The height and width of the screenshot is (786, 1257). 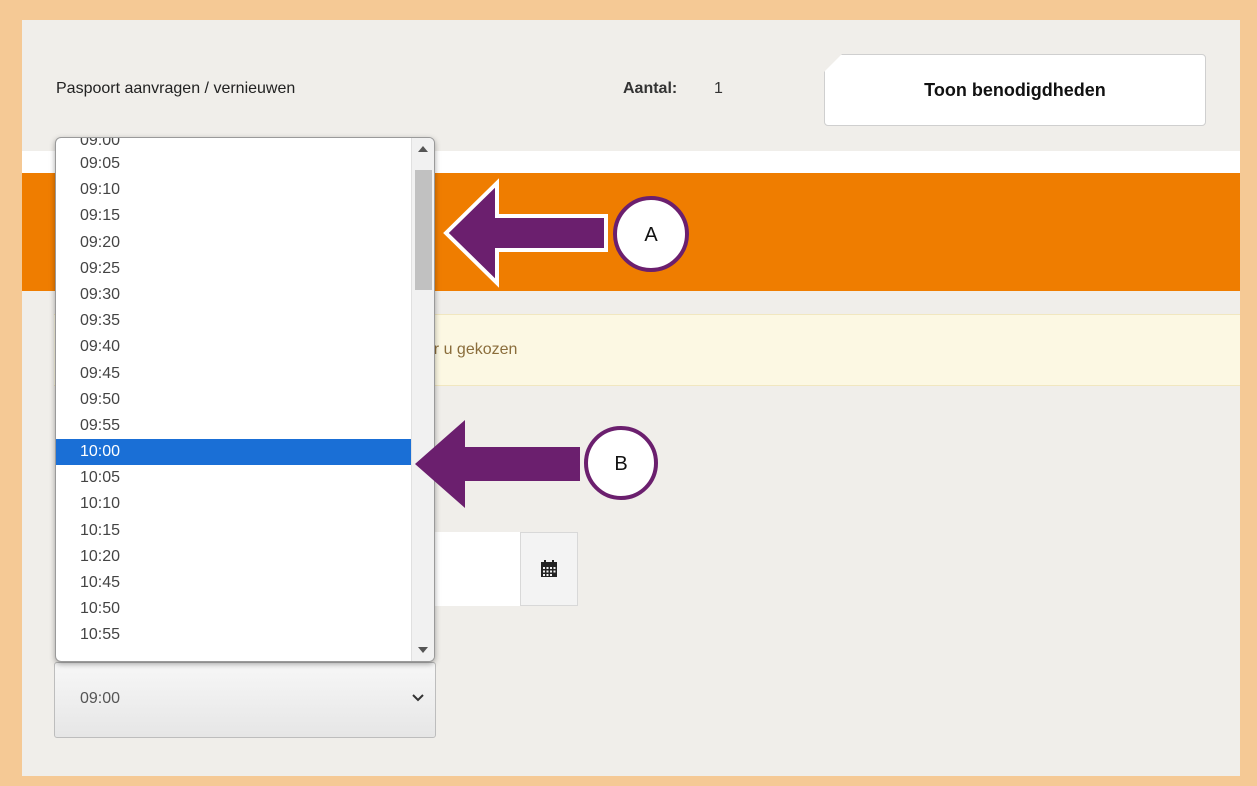 I want to click on annotation-overlay: A B, so click(x=552, y=343).